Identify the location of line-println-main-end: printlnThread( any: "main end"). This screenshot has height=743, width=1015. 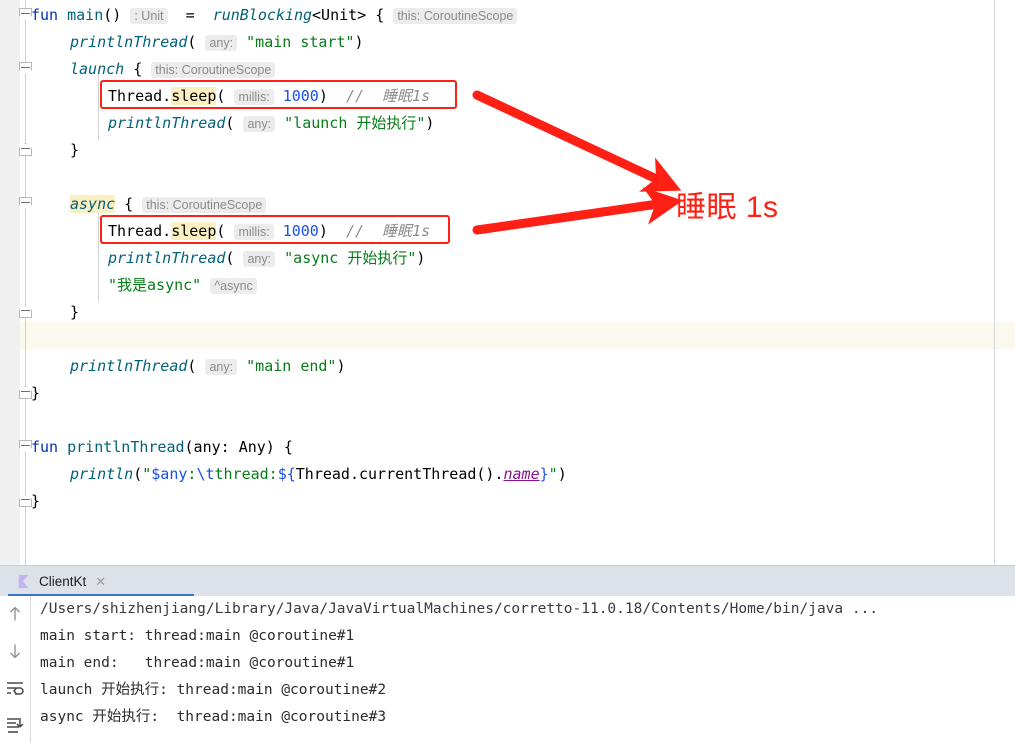
(207, 366).